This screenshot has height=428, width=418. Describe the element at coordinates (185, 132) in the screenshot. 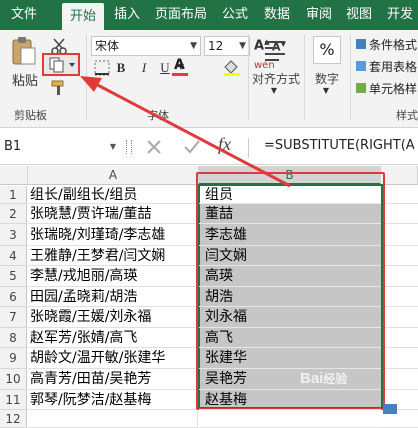

I see `annotation-arrow` at that location.